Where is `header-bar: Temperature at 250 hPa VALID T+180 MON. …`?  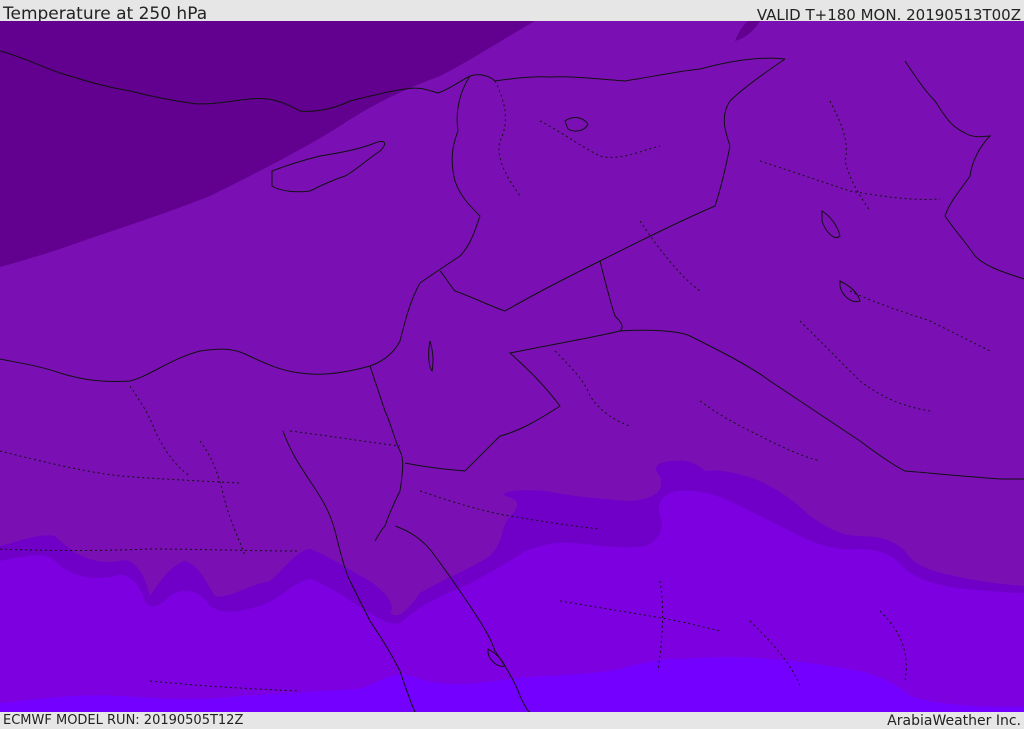
header-bar: Temperature at 250 hPa VALID T+180 MON. … is located at coordinates (512, 12).